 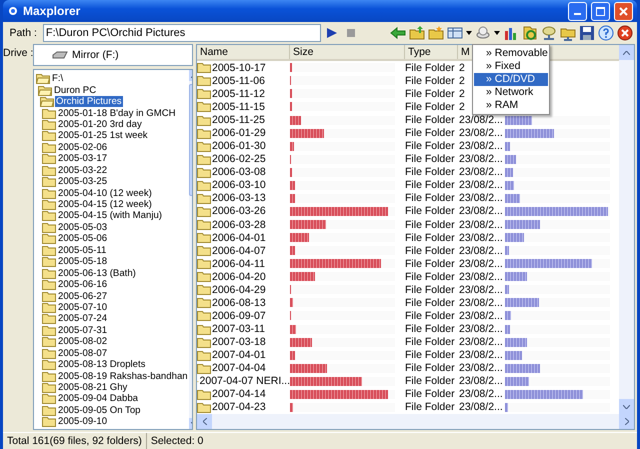 I want to click on menu-item: » RAM, so click(x=511, y=105).